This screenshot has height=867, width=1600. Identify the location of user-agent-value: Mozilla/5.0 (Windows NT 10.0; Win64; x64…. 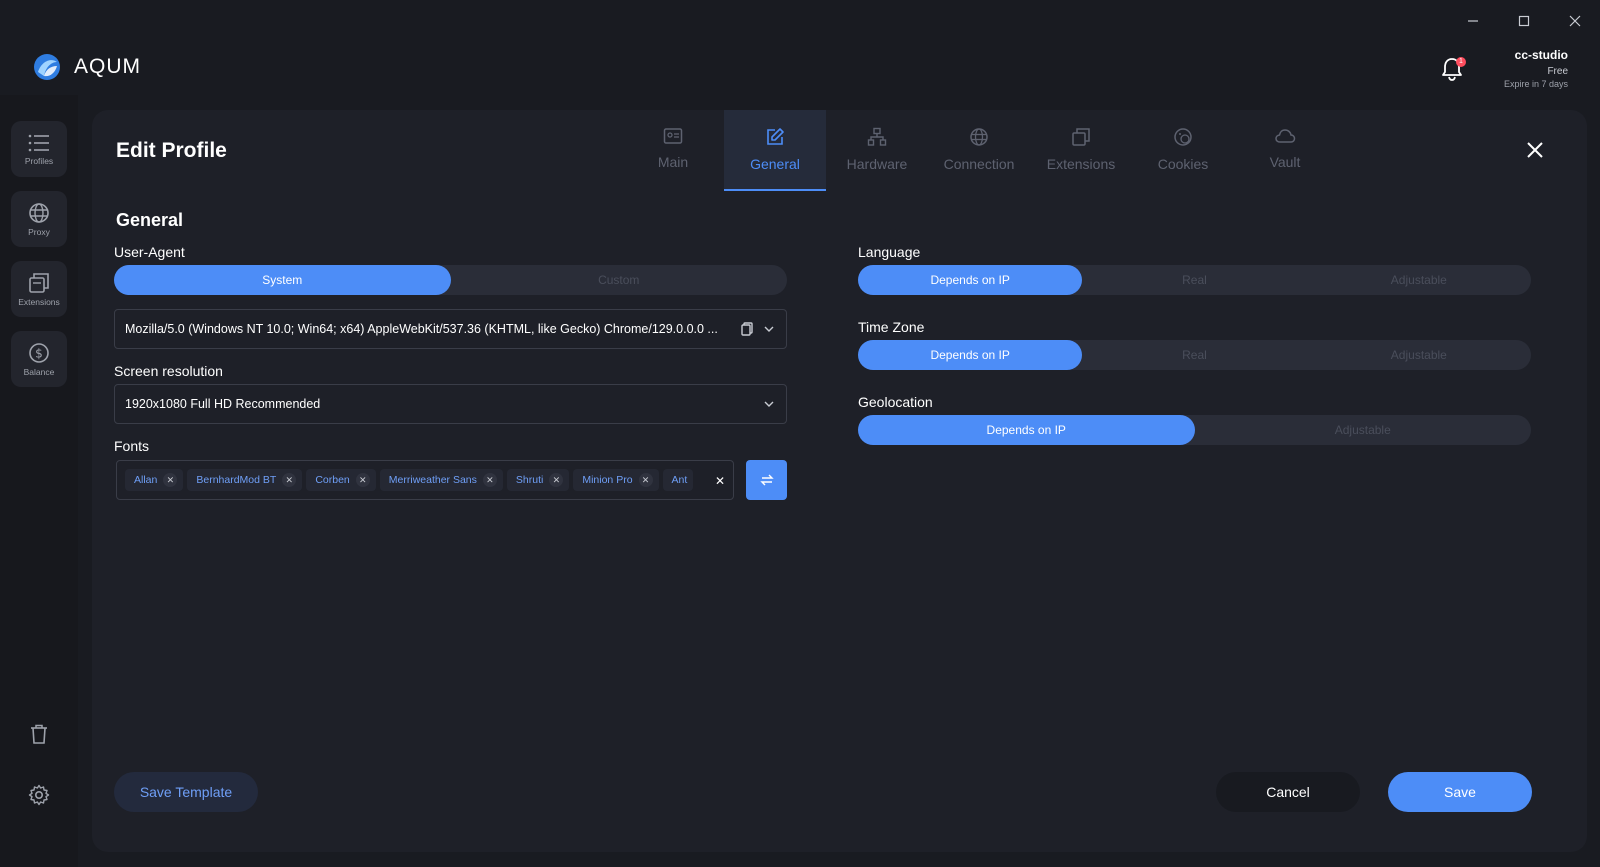
(421, 329).